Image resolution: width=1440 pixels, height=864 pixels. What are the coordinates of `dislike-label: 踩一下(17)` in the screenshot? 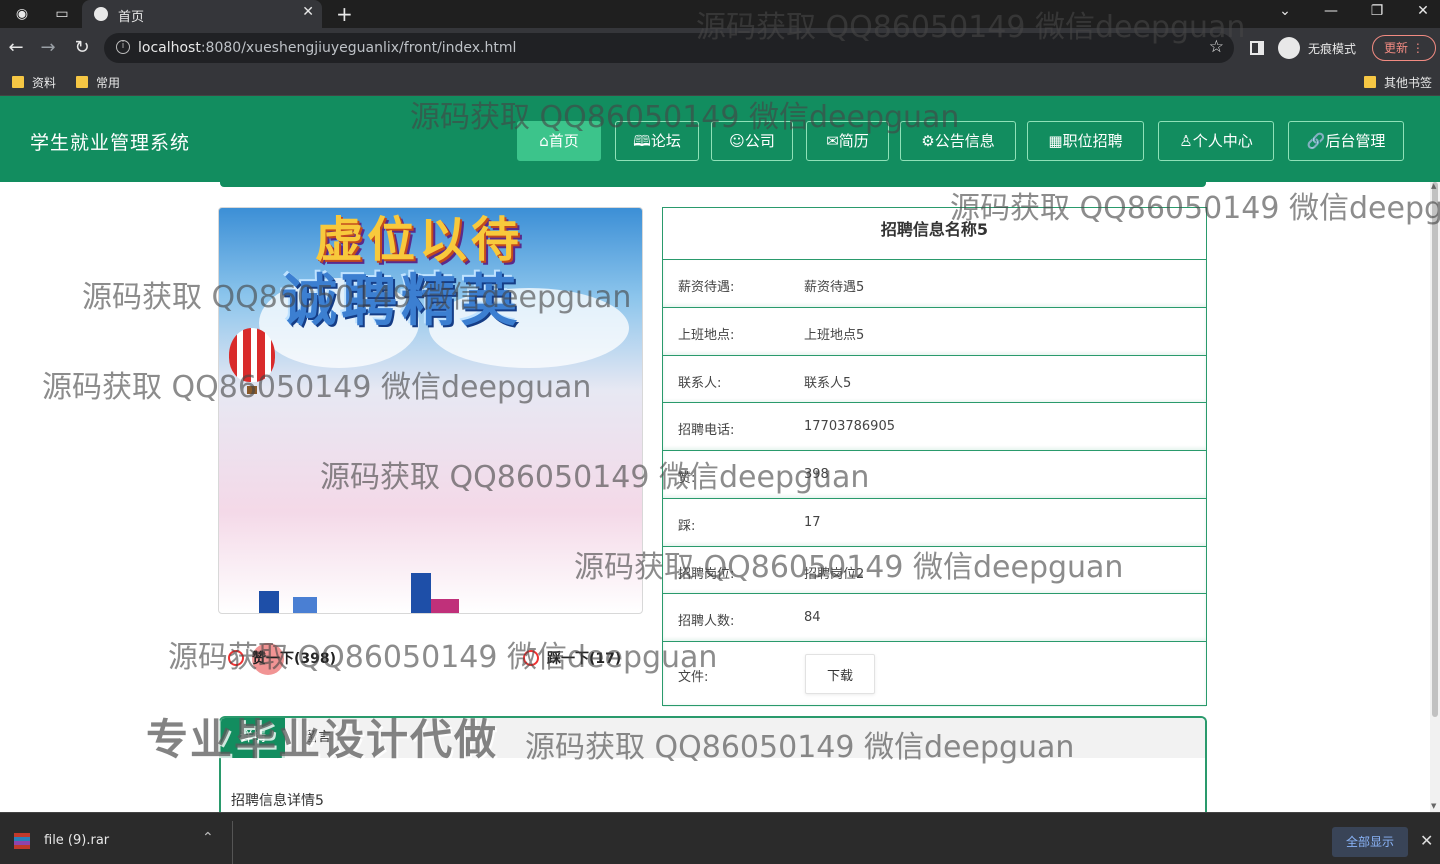 It's located at (584, 659).